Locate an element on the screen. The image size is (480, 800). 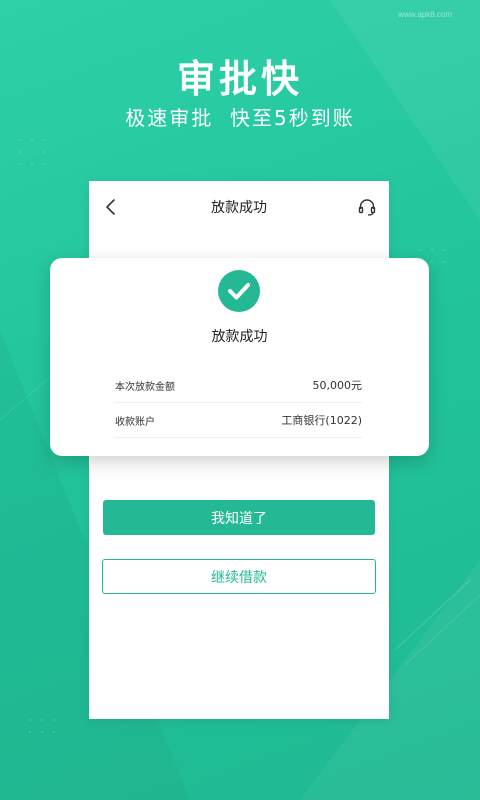
got-it-button: 我知道了 is located at coordinates (239, 517).